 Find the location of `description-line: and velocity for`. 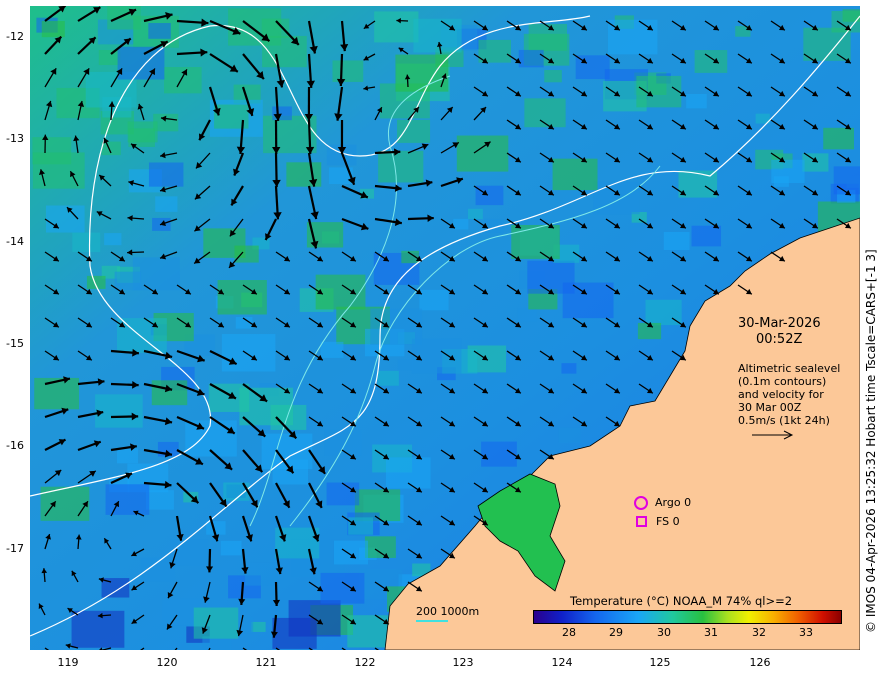

description-line: and velocity for is located at coordinates (781, 394).